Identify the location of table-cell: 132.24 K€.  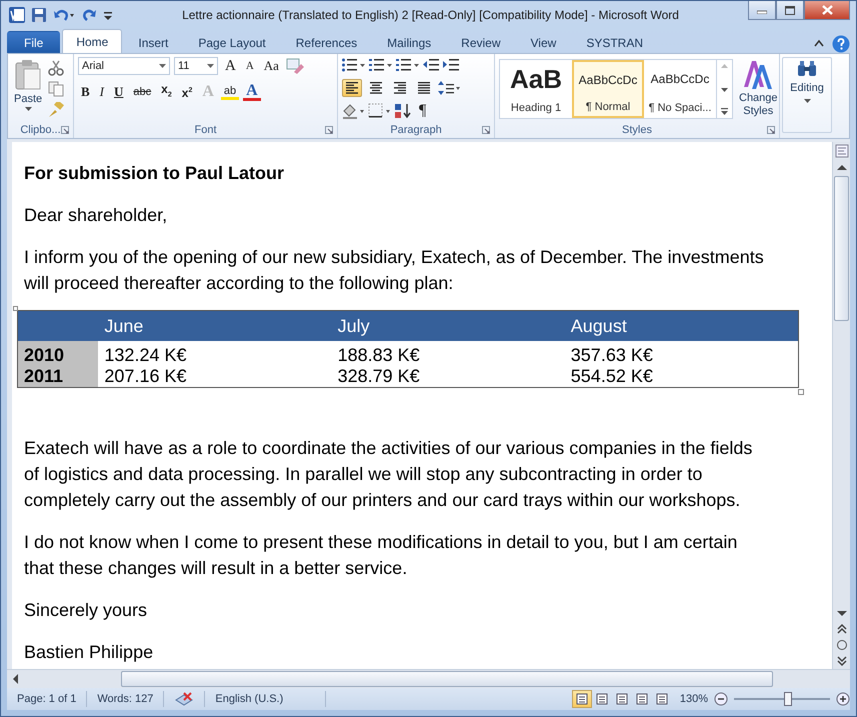
(215, 353).